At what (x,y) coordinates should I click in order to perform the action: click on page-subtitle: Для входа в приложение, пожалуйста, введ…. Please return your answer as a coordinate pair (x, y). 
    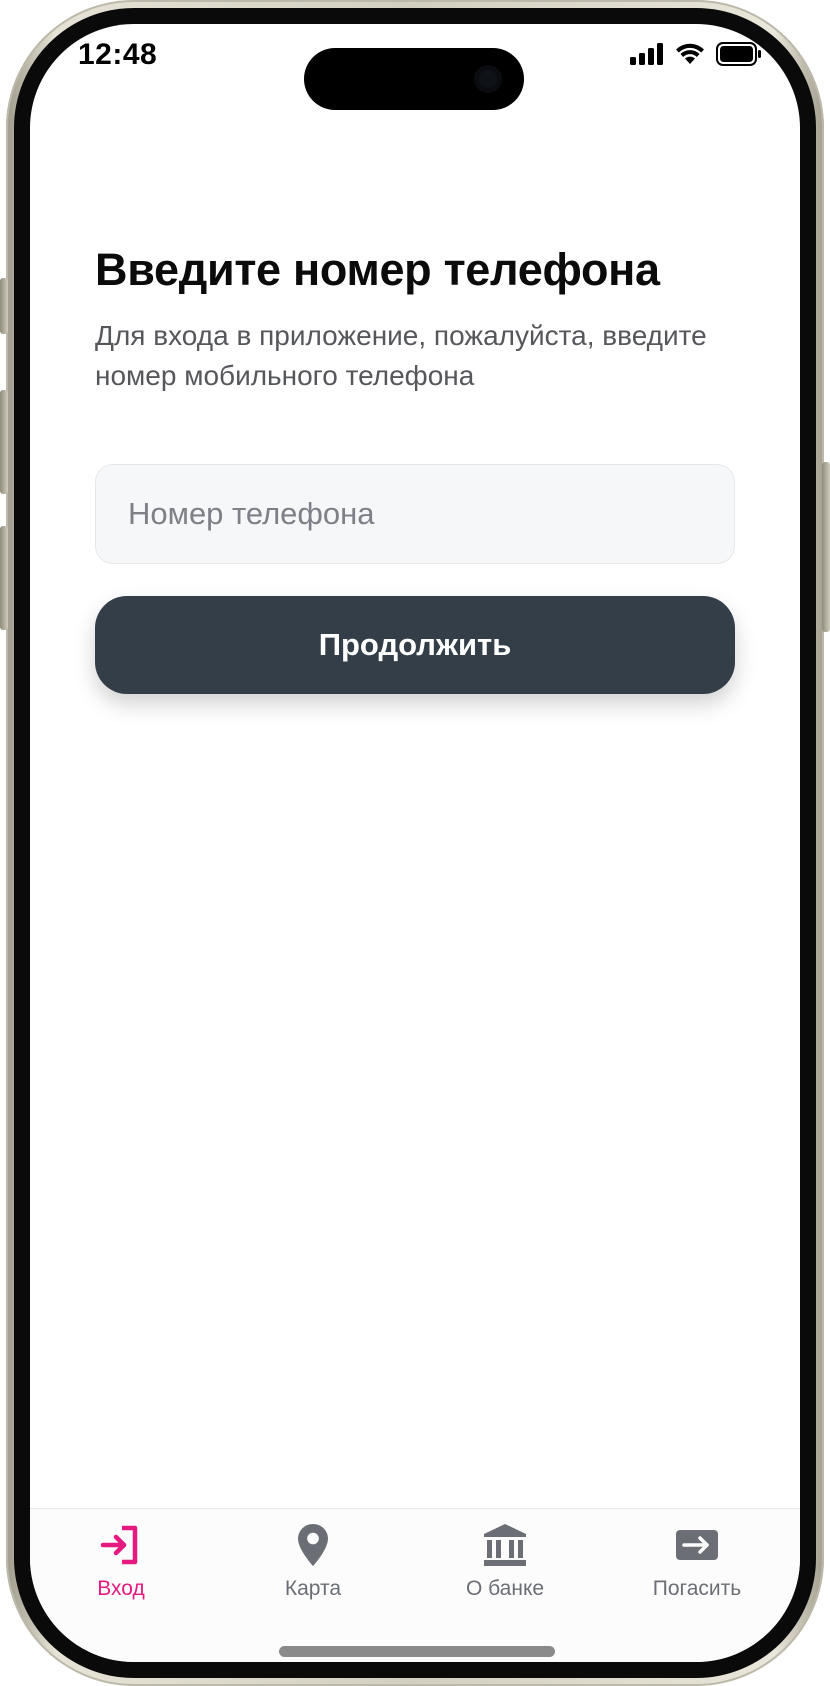
    Looking at the image, I should click on (401, 355).